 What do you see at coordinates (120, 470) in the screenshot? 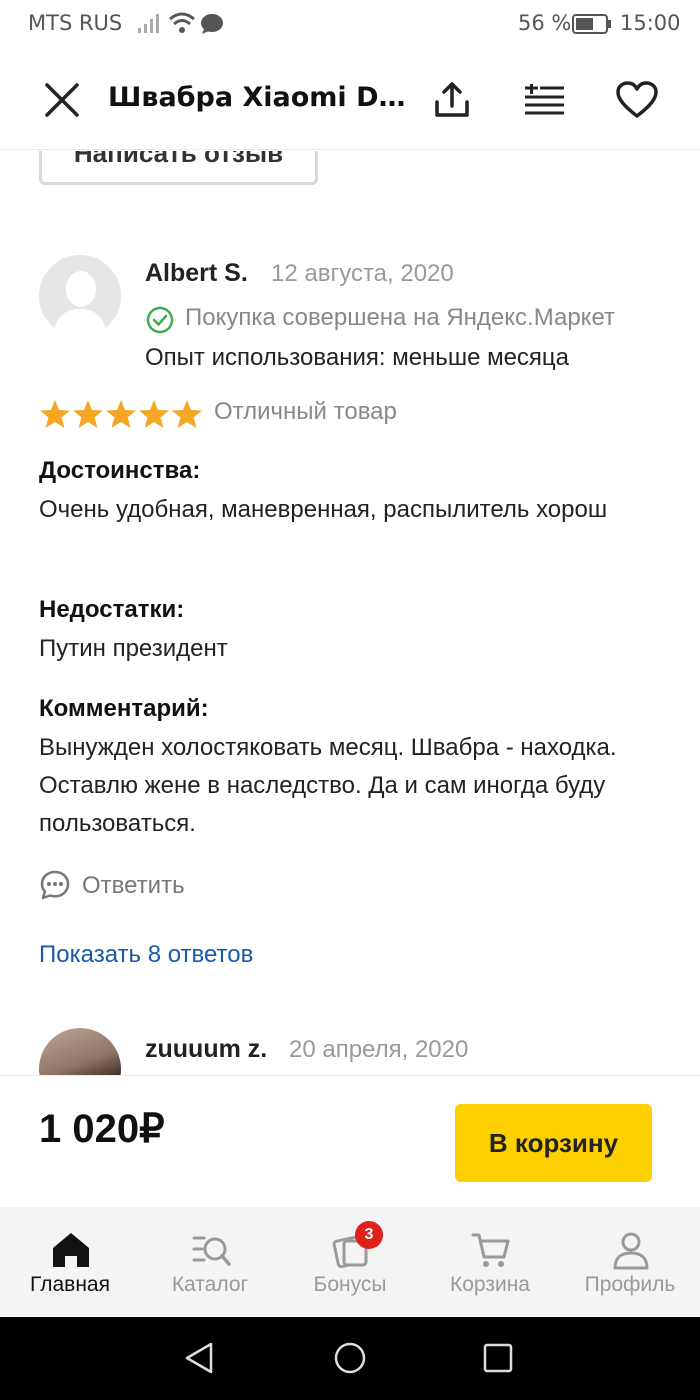
I see `pros-title: Достоинства:` at bounding box center [120, 470].